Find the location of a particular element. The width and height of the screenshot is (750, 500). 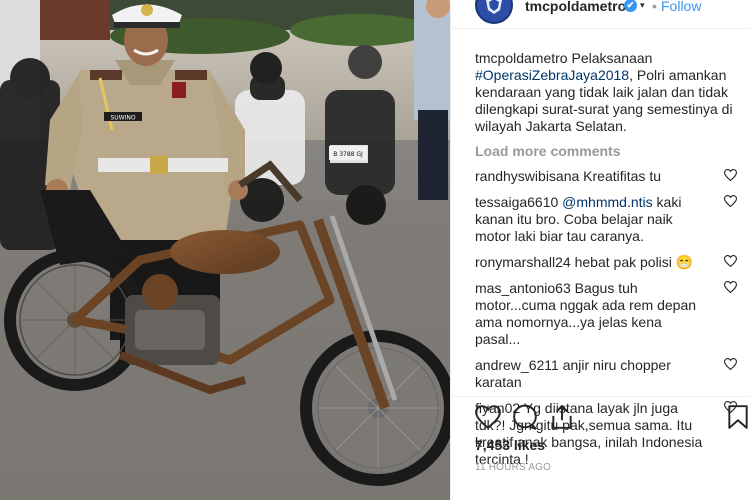

avatar is located at coordinates (494, 12).